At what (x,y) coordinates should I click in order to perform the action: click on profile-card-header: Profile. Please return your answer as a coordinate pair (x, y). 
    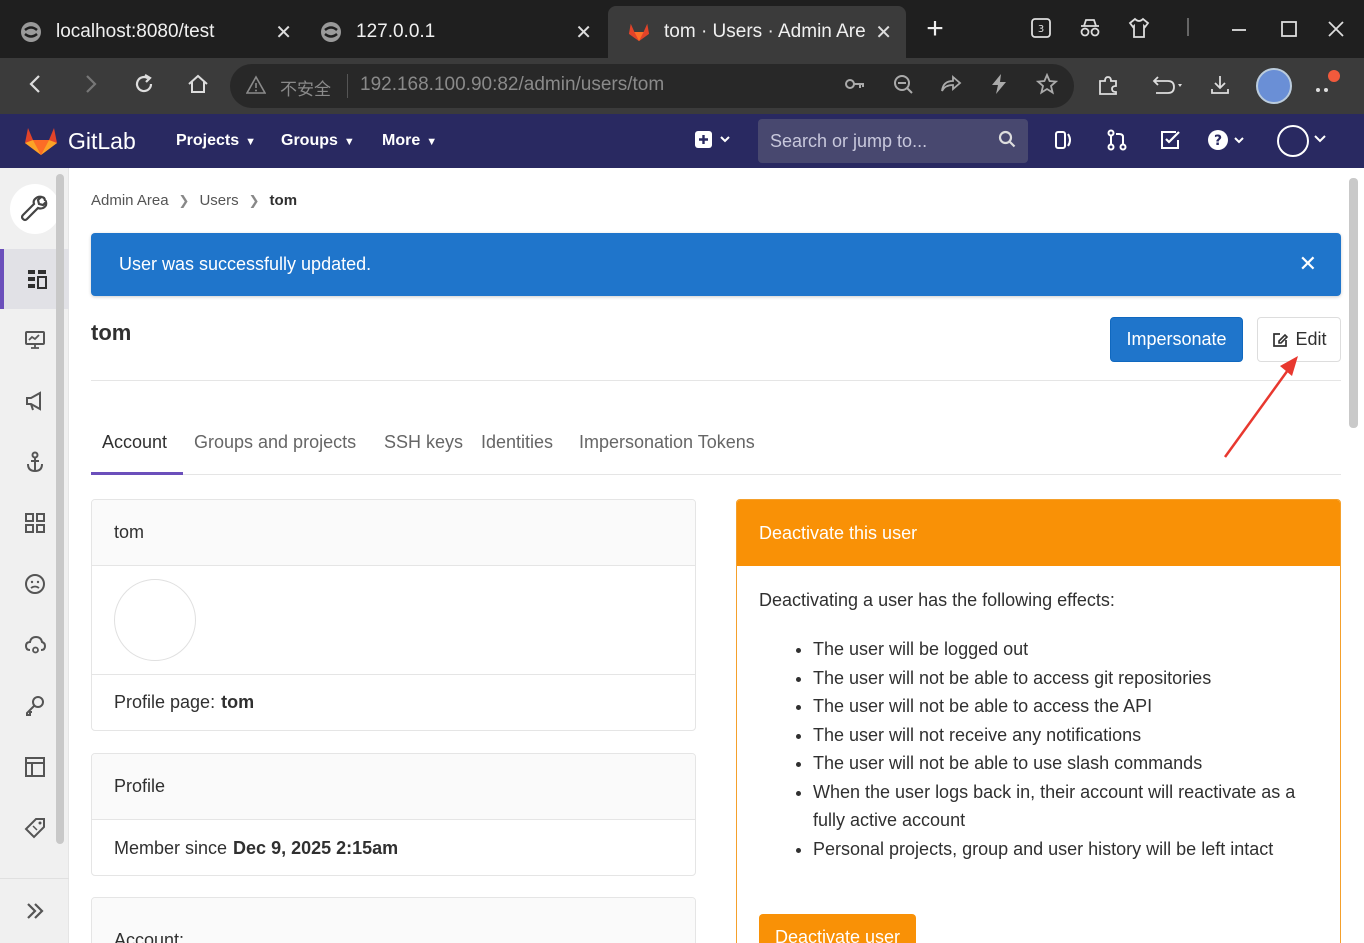
    Looking at the image, I should click on (393, 787).